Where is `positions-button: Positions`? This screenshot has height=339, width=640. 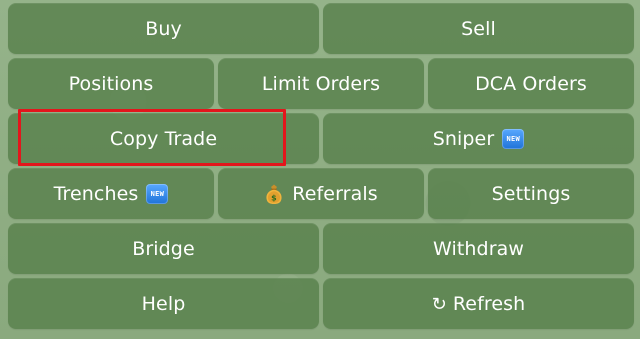 positions-button: Positions is located at coordinates (111, 83).